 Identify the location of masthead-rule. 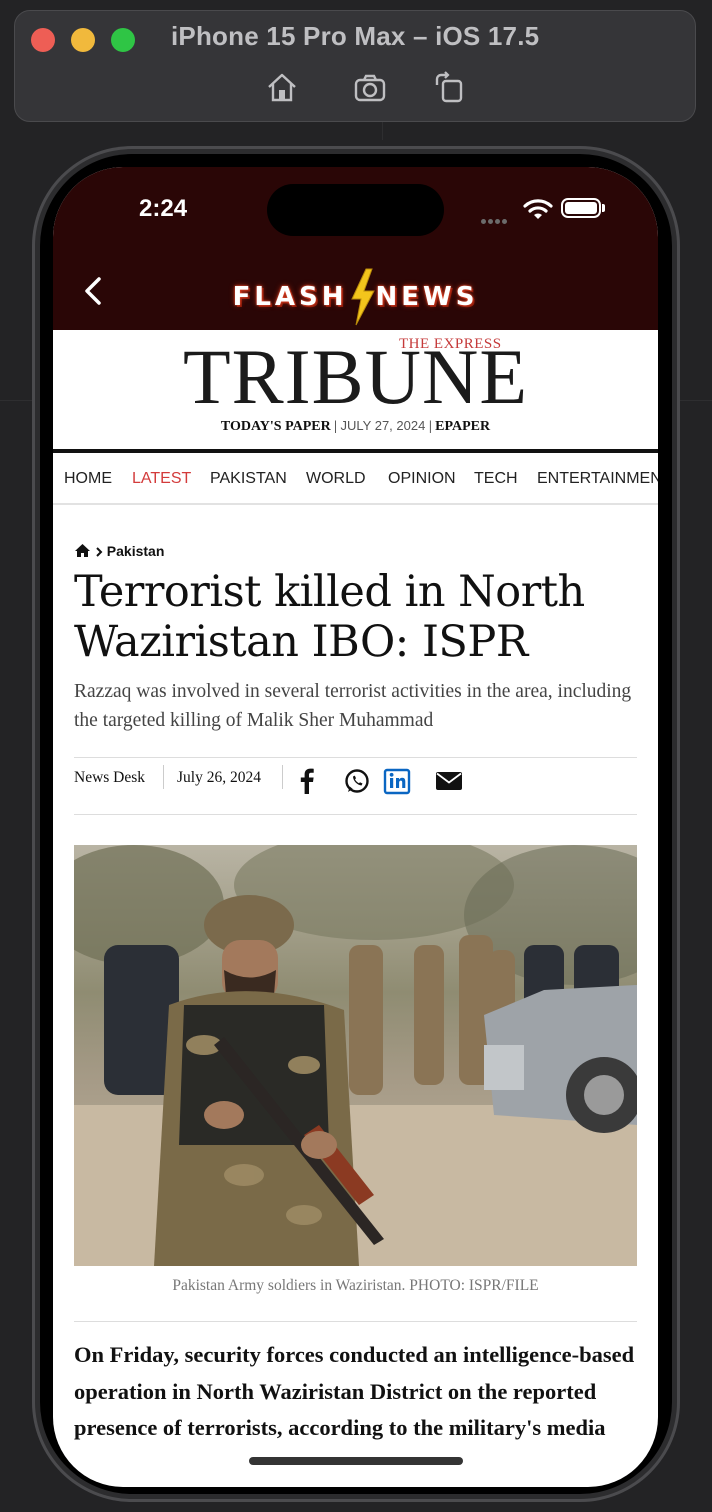
(355, 451).